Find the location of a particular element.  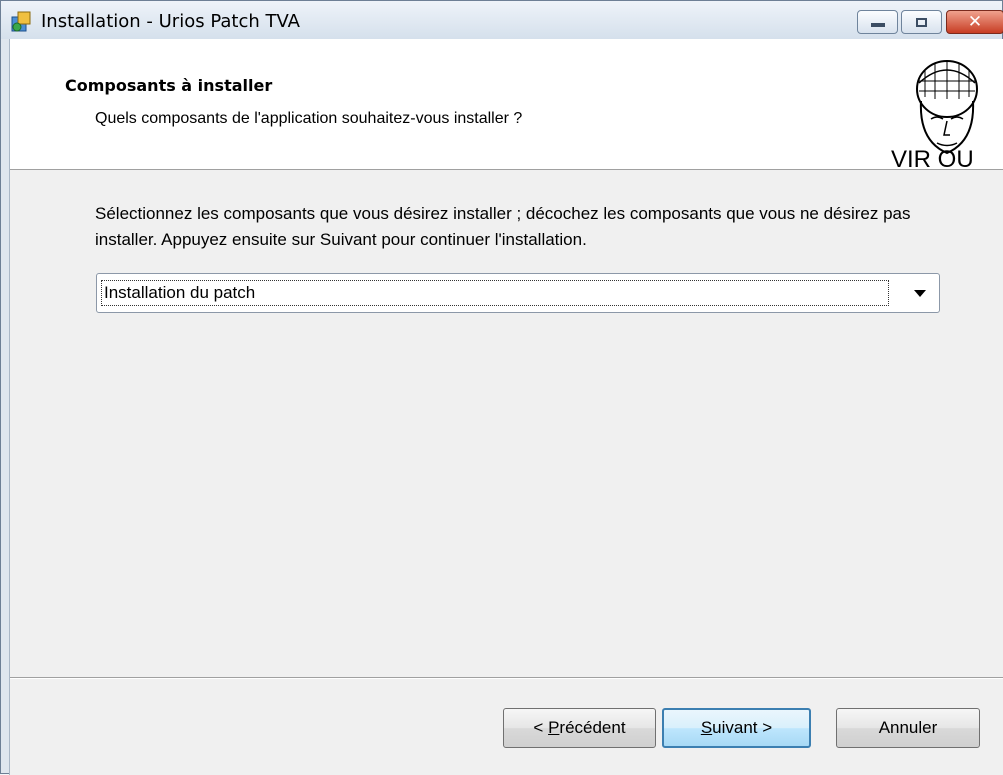

title-bar: Installation - Urios Patch TVA ✕ is located at coordinates (502, 20).